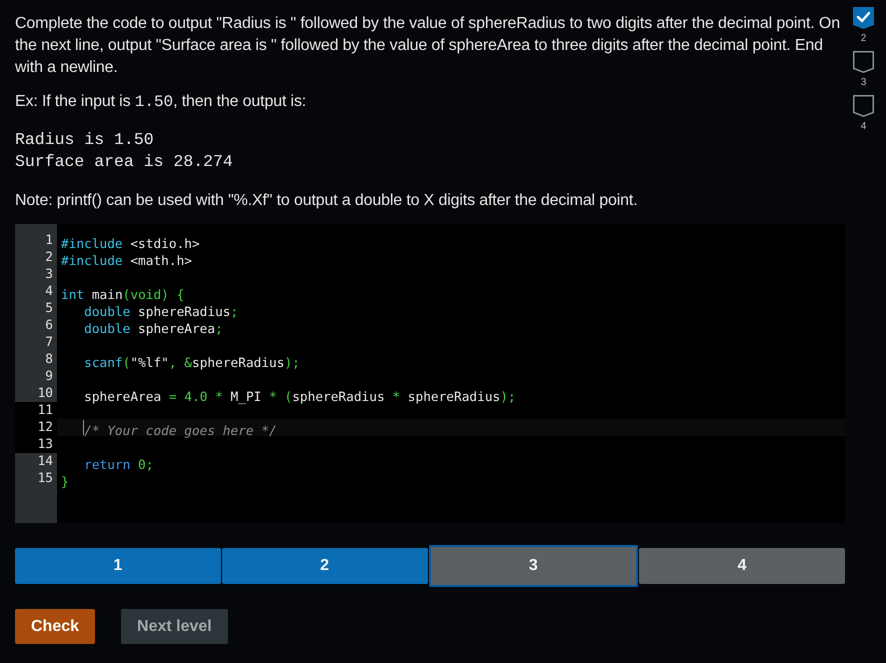 The image size is (886, 663). I want to click on code-line: return 0;, so click(107, 465).